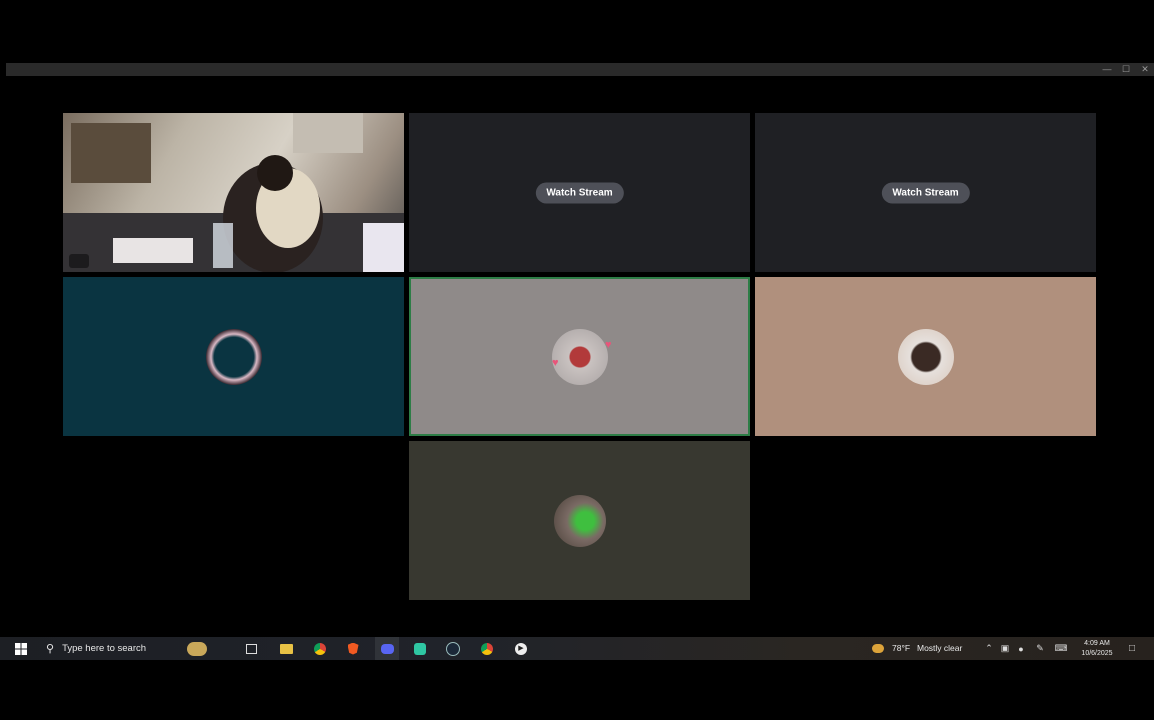  Describe the element at coordinates (989, 648) in the screenshot. I see `chevron-up-icon: ⌃` at that location.